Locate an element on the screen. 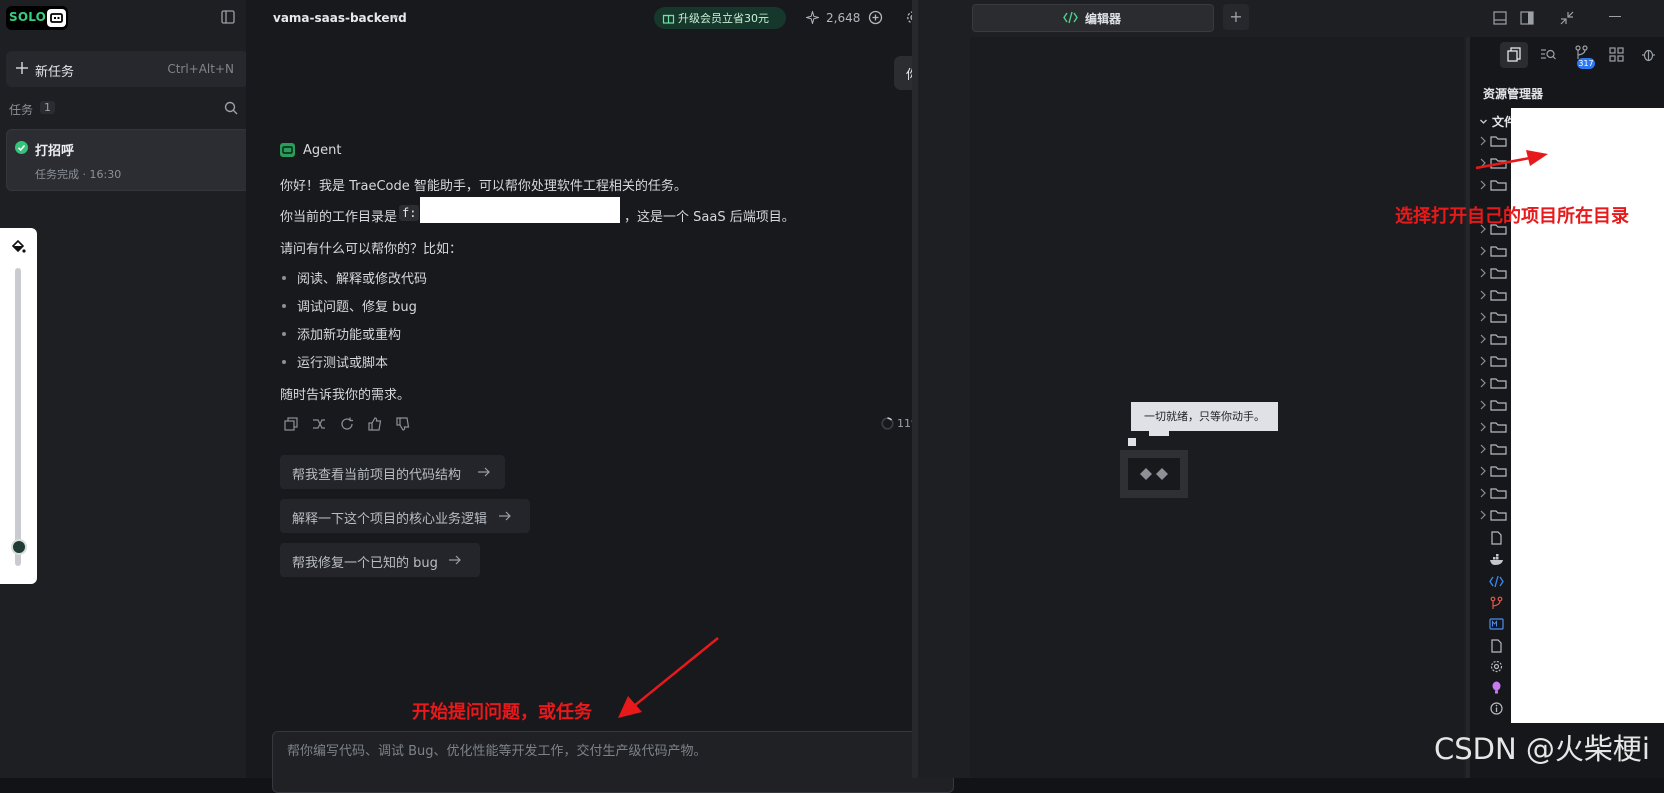 Image resolution: width=1664 pixels, height=793 pixels. task-item: 打招呼 任务完成 · 16:30 is located at coordinates (128, 160).